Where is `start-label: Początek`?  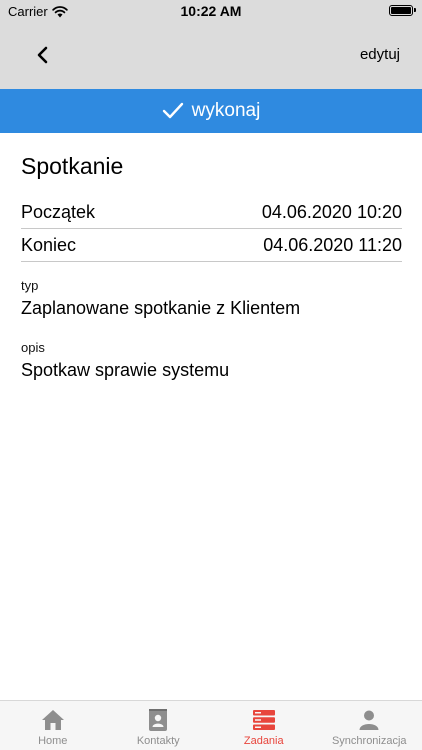 start-label: Początek is located at coordinates (58, 212).